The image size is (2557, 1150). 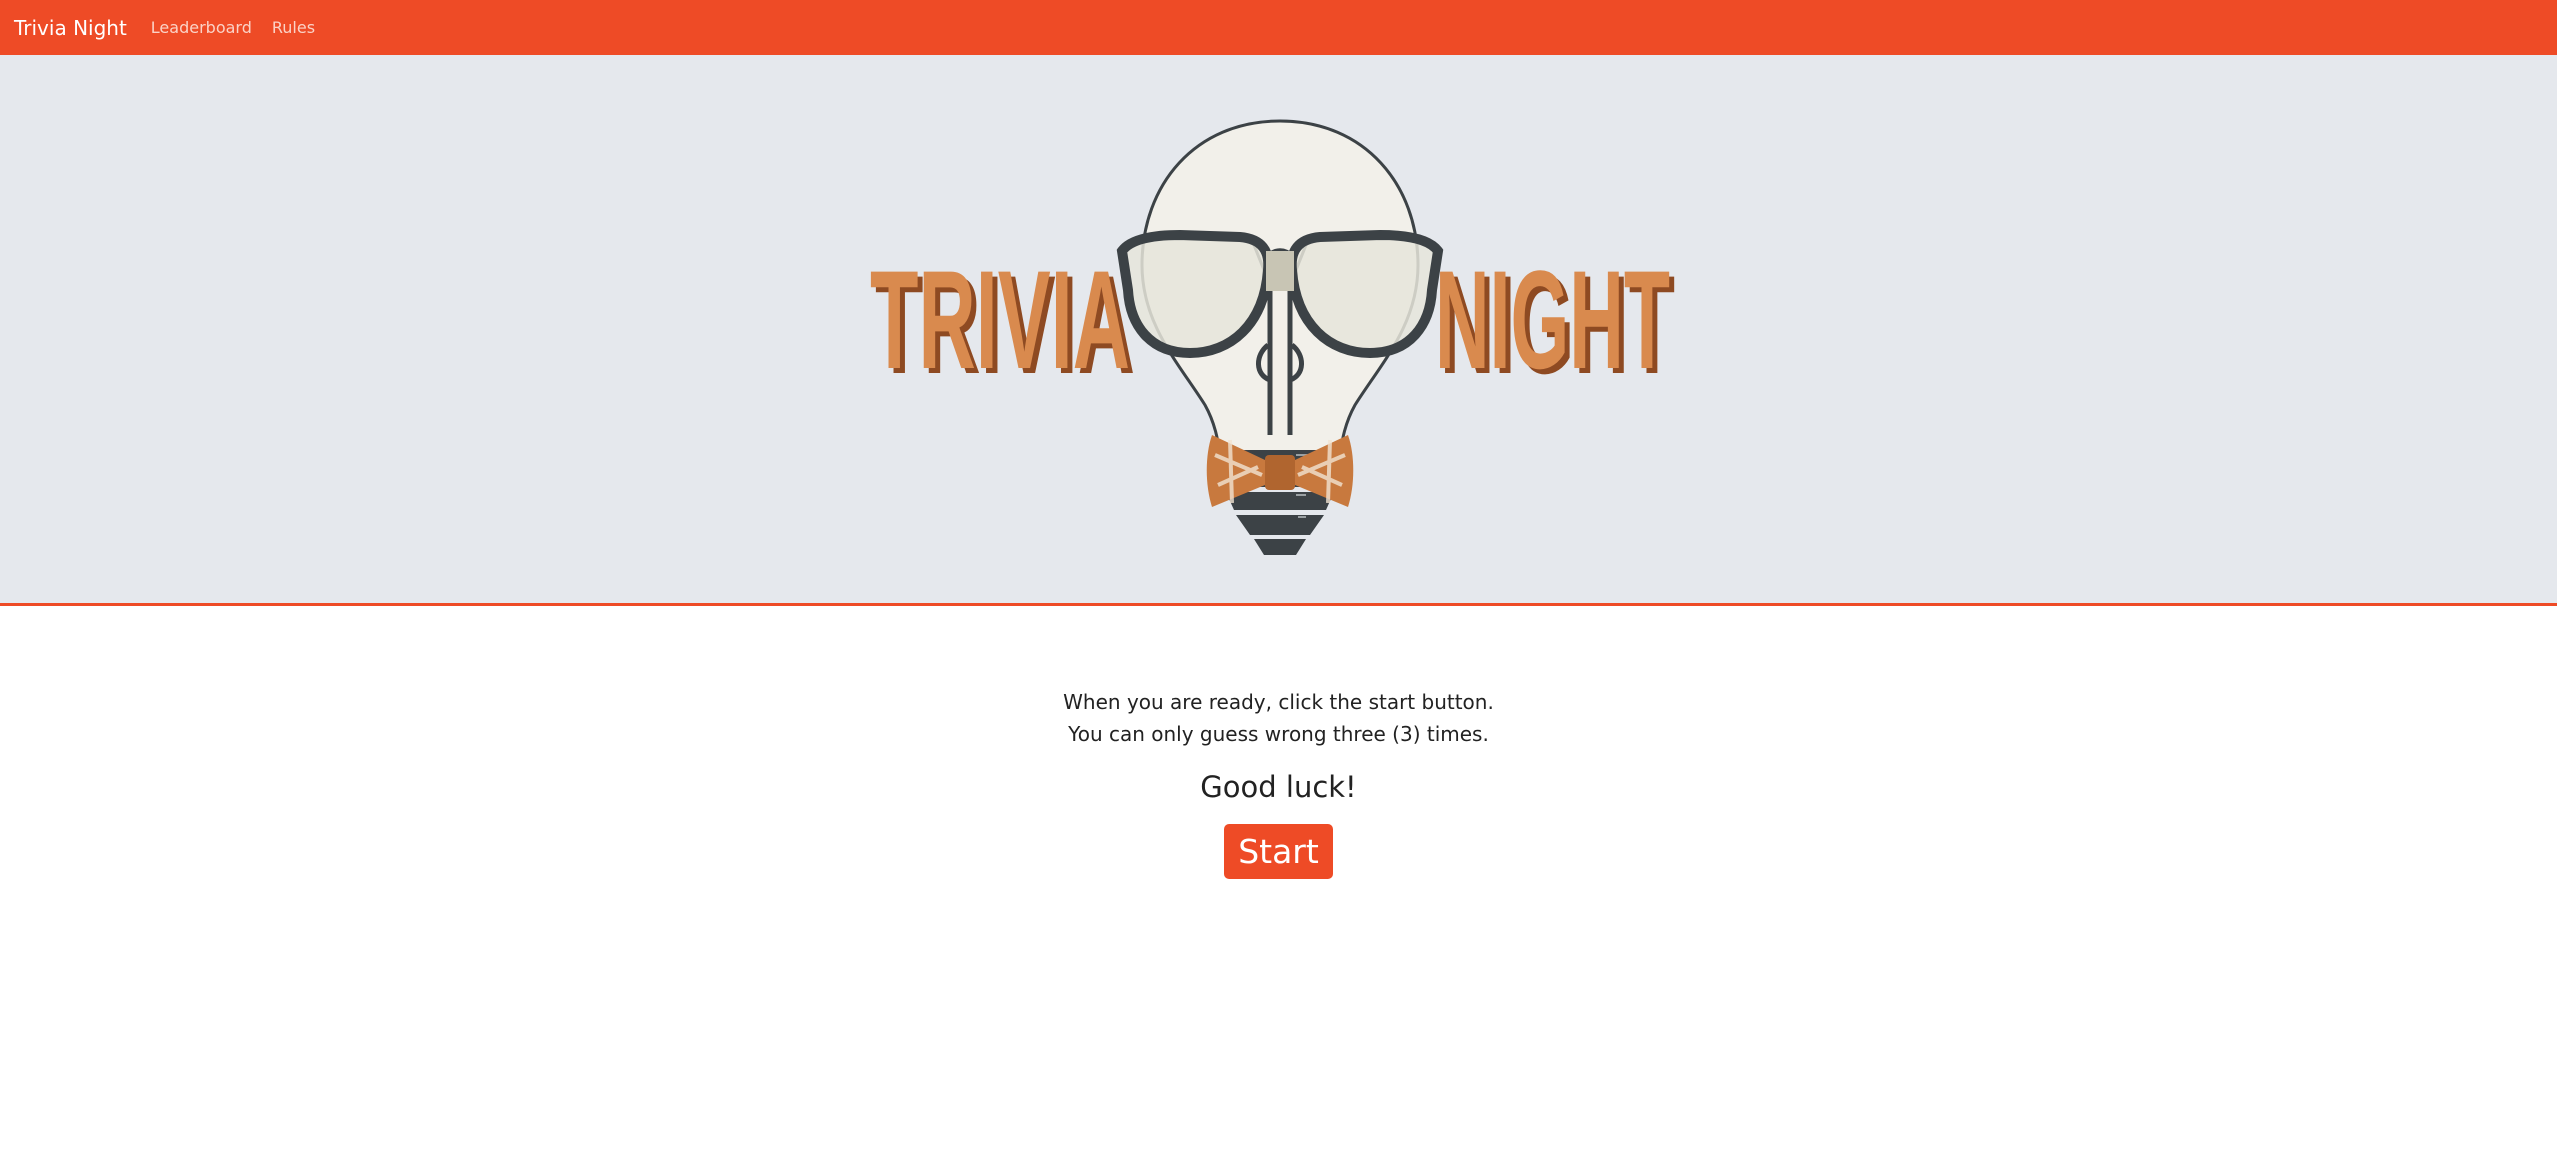 What do you see at coordinates (1278, 787) in the screenshot?
I see `good-luck-heading: Good luck!` at bounding box center [1278, 787].